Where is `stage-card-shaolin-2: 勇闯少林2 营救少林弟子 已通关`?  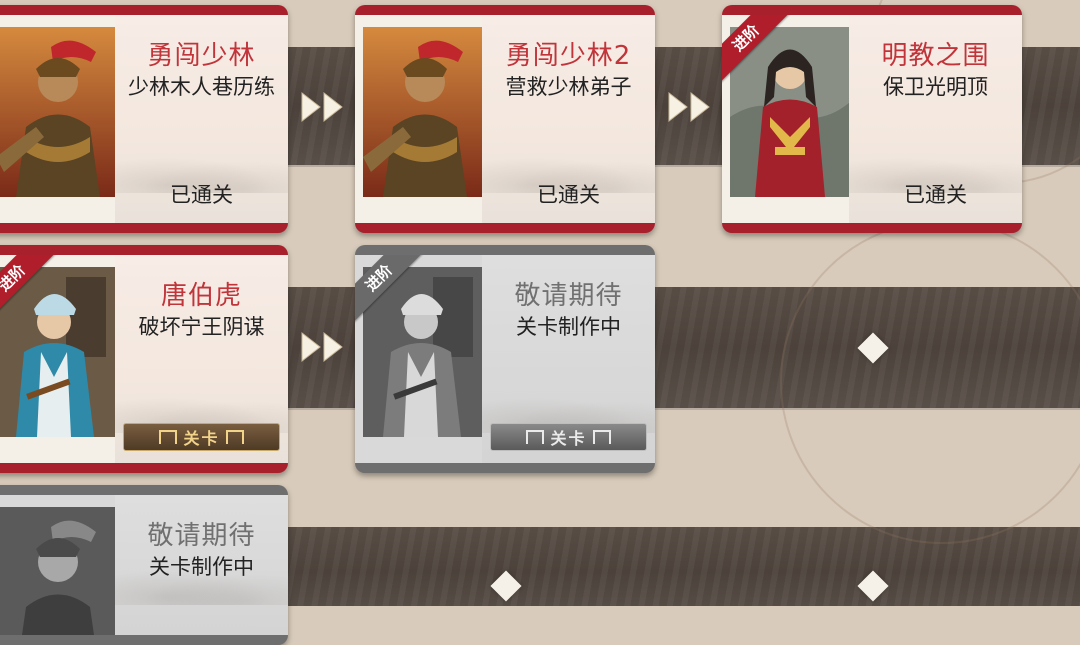
stage-card-shaolin-2: 勇闯少林2 营救少林弟子 已通关 is located at coordinates (505, 119).